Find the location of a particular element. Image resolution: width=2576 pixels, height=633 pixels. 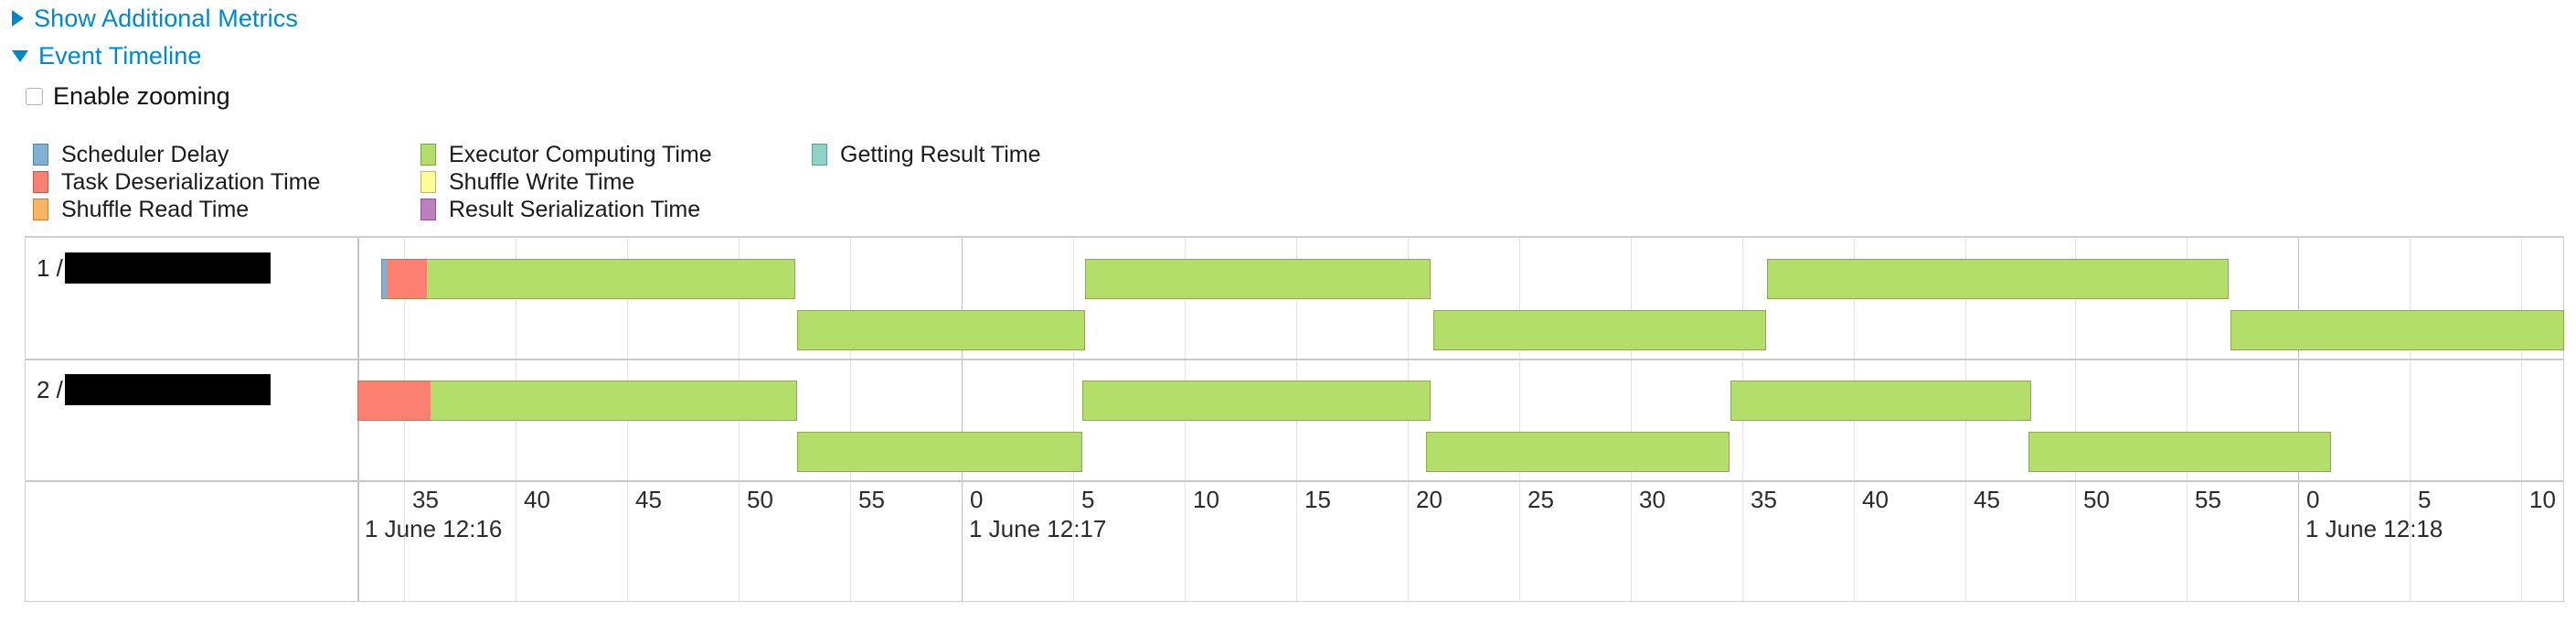

enable-zooming-checkbox is located at coordinates (34, 96).